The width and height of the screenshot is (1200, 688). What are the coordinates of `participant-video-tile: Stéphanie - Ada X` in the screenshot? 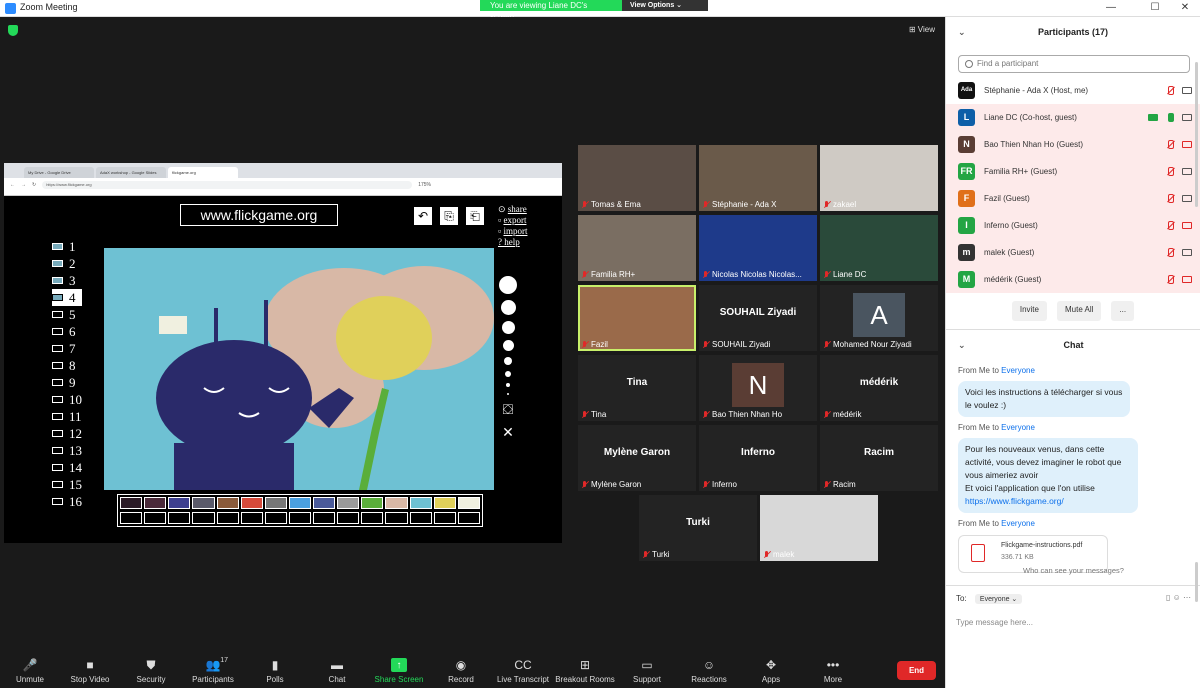 It's located at (758, 178).